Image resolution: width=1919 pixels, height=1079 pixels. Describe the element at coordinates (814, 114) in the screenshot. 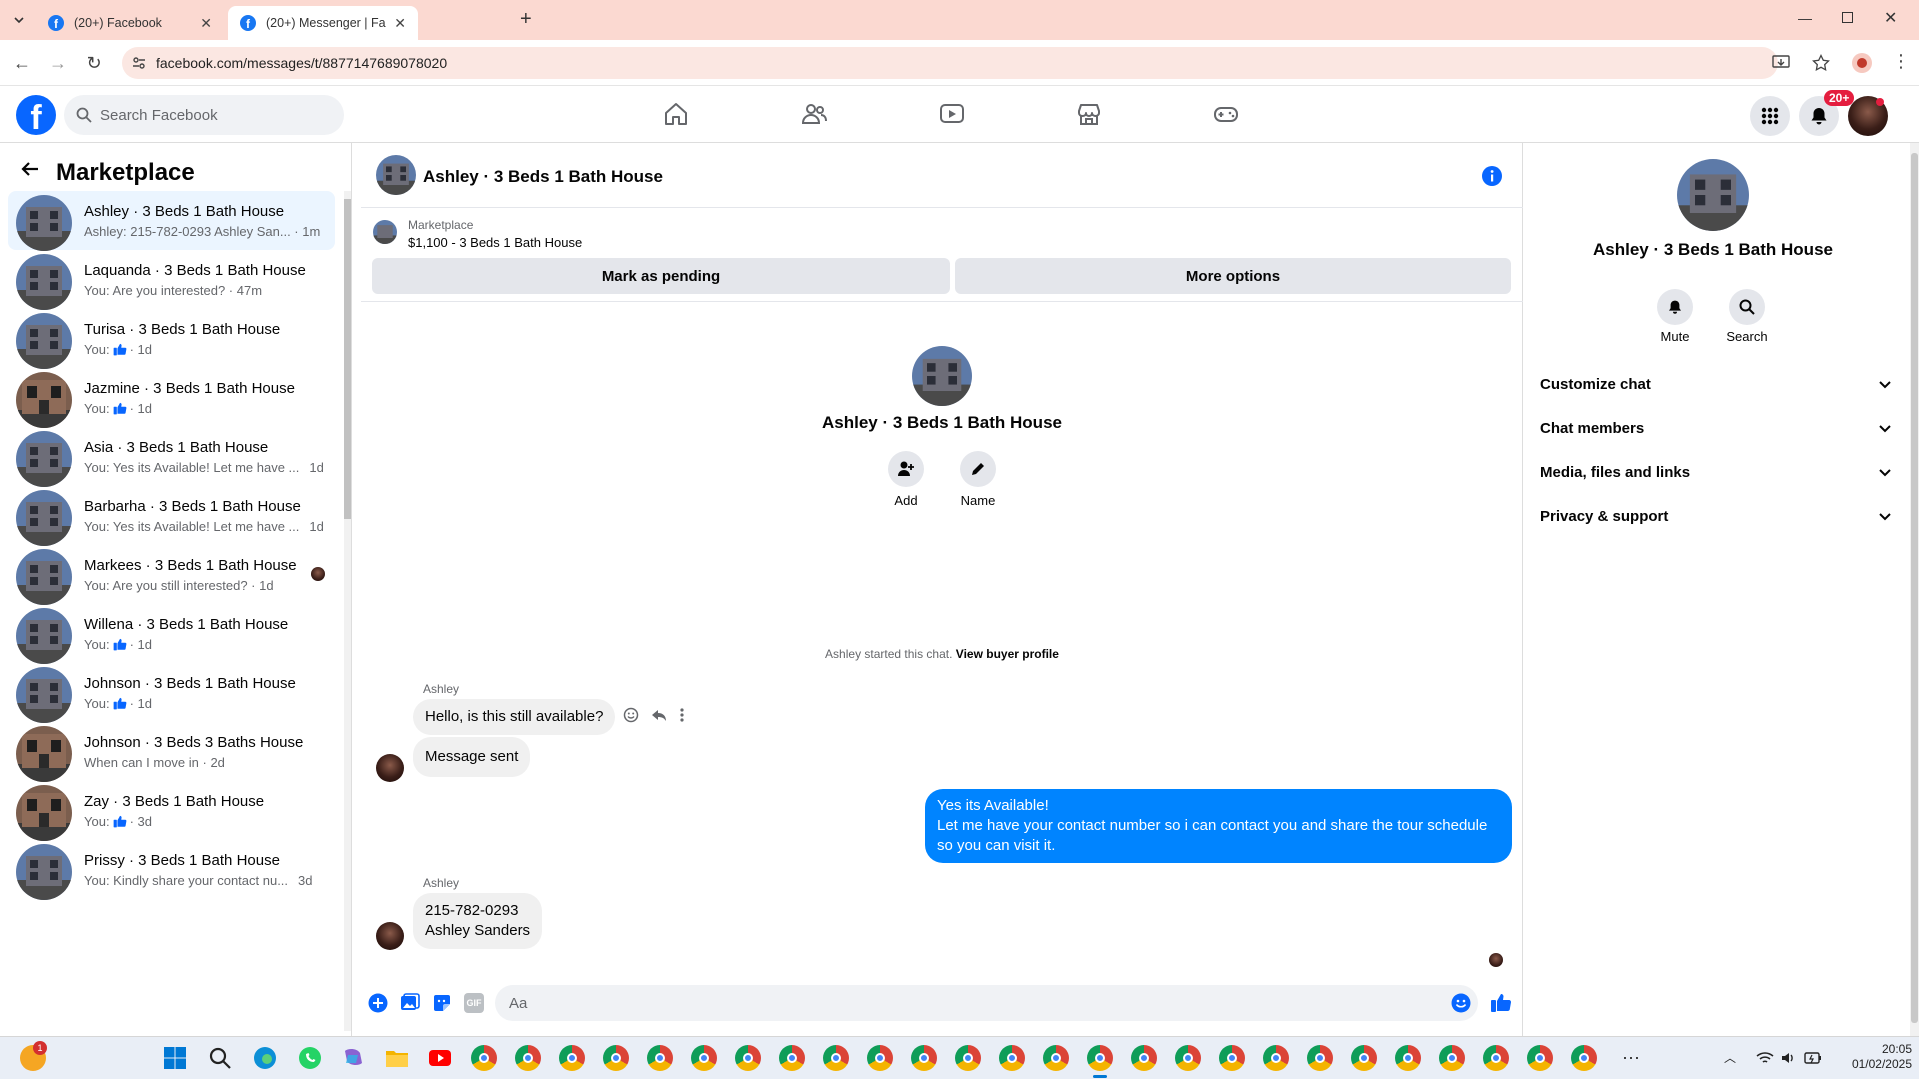

I see `friends-icon` at that location.